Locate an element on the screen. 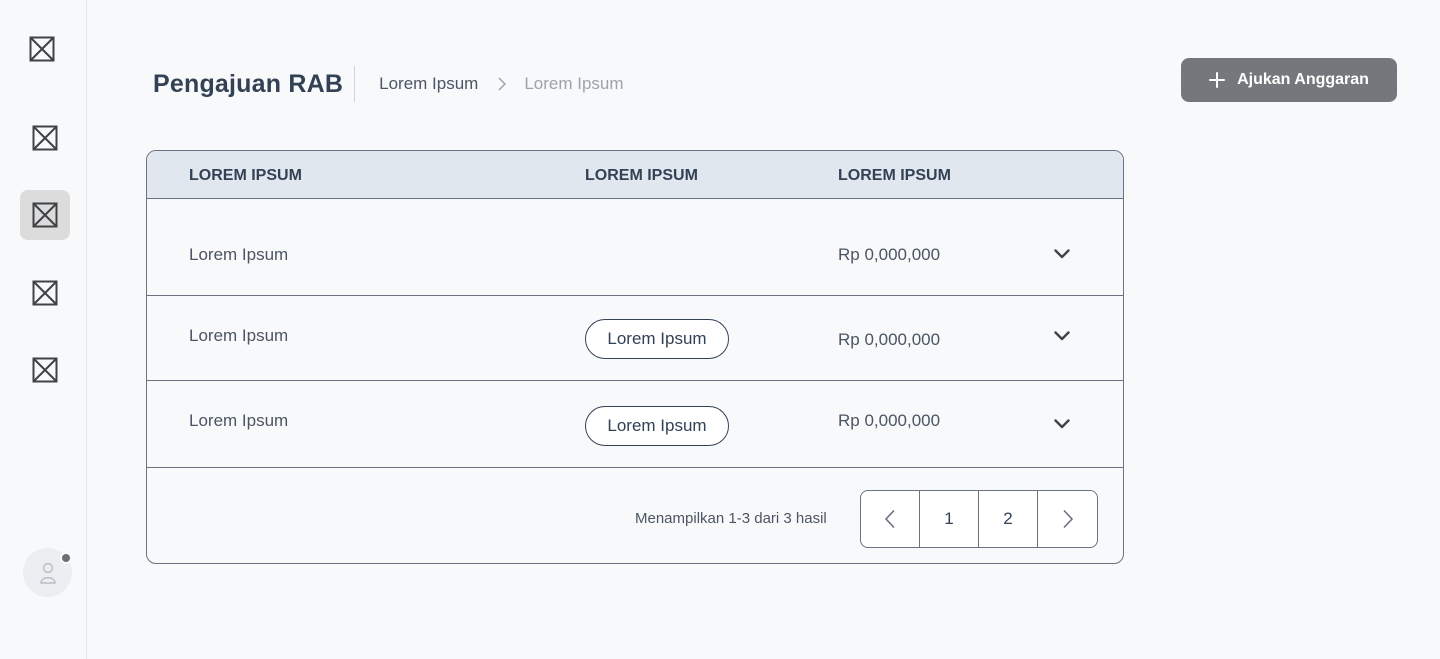  chevron-left-icon is located at coordinates (889, 519).